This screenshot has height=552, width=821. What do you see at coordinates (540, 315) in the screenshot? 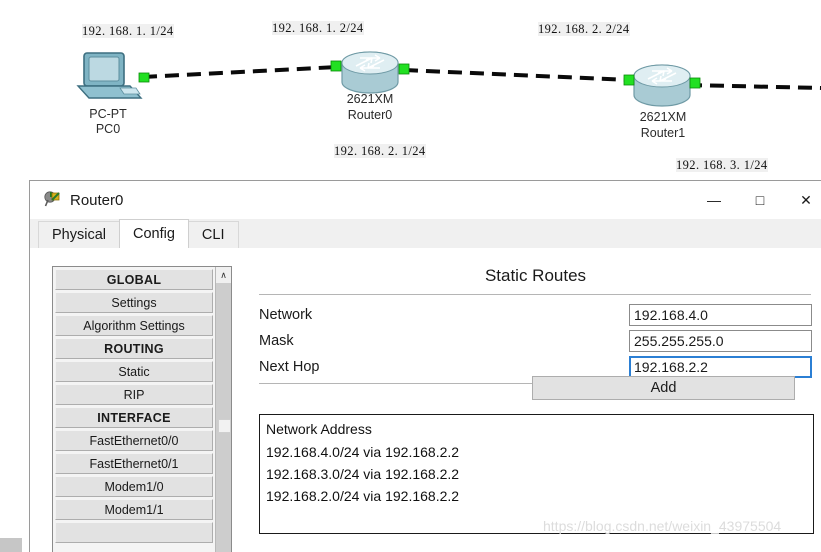
I see `form-row-network: Network` at bounding box center [540, 315].